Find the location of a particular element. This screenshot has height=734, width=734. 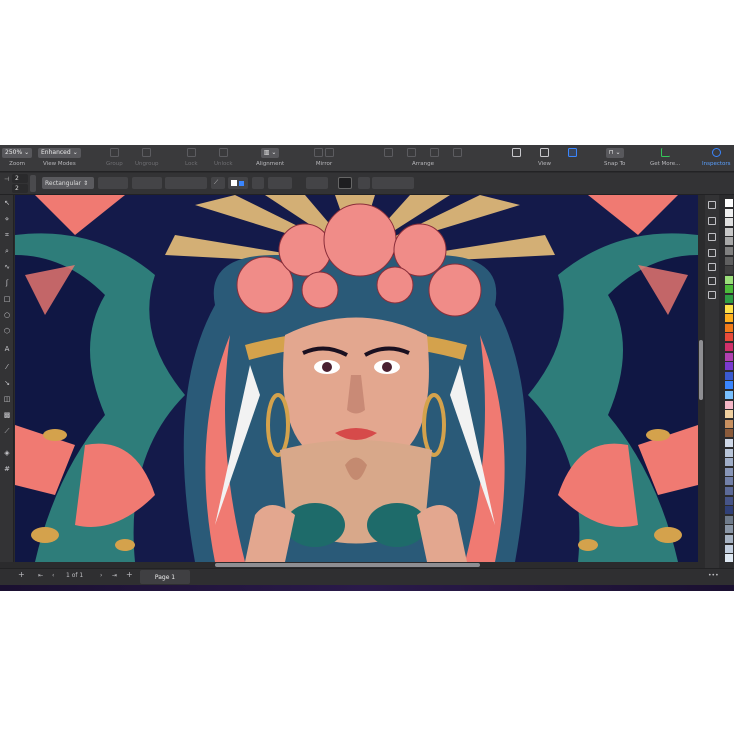

shape-type-dropdown: Rectangular ⇕ is located at coordinates (68, 183).